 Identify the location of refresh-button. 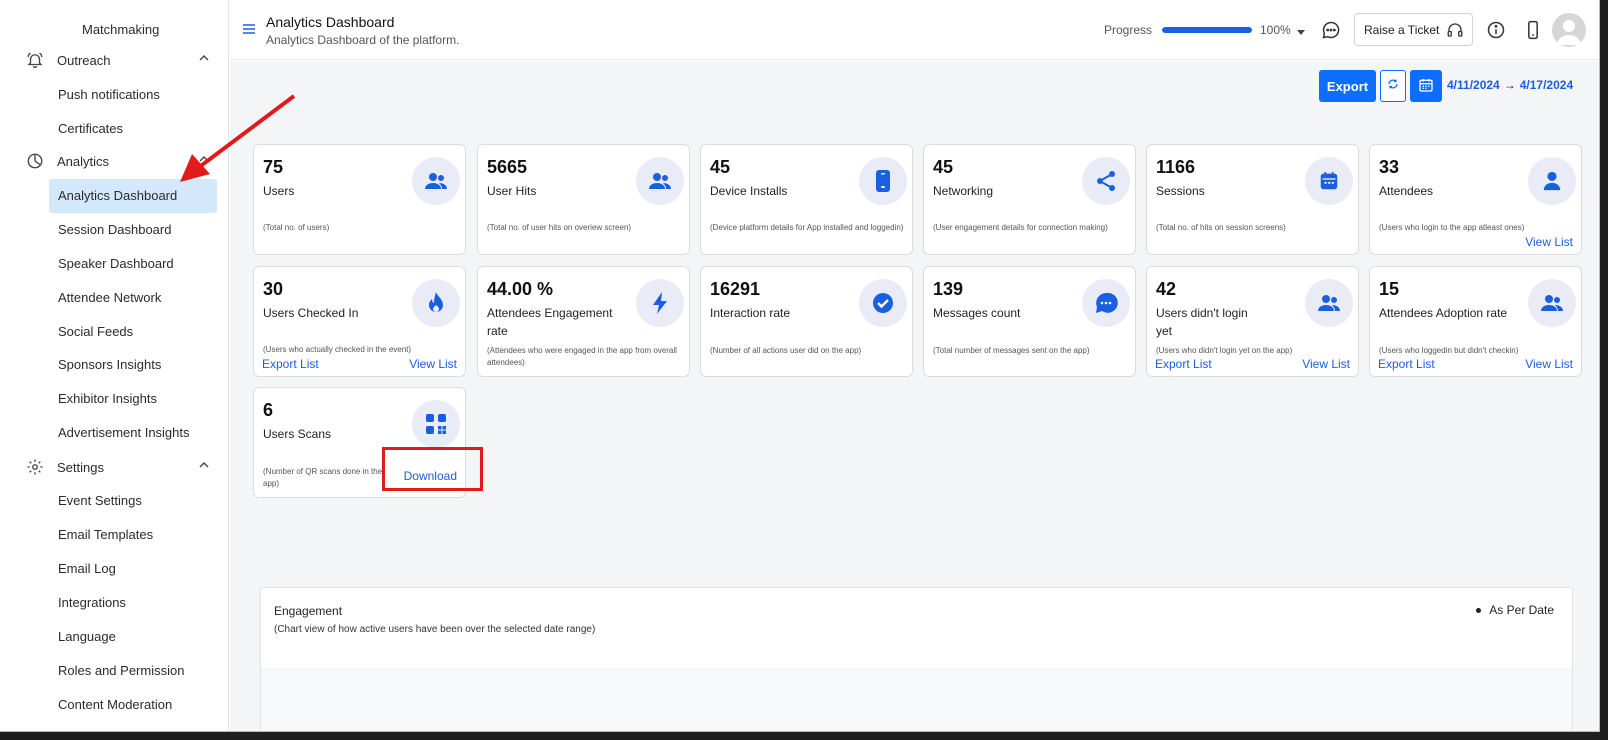
(1393, 86).